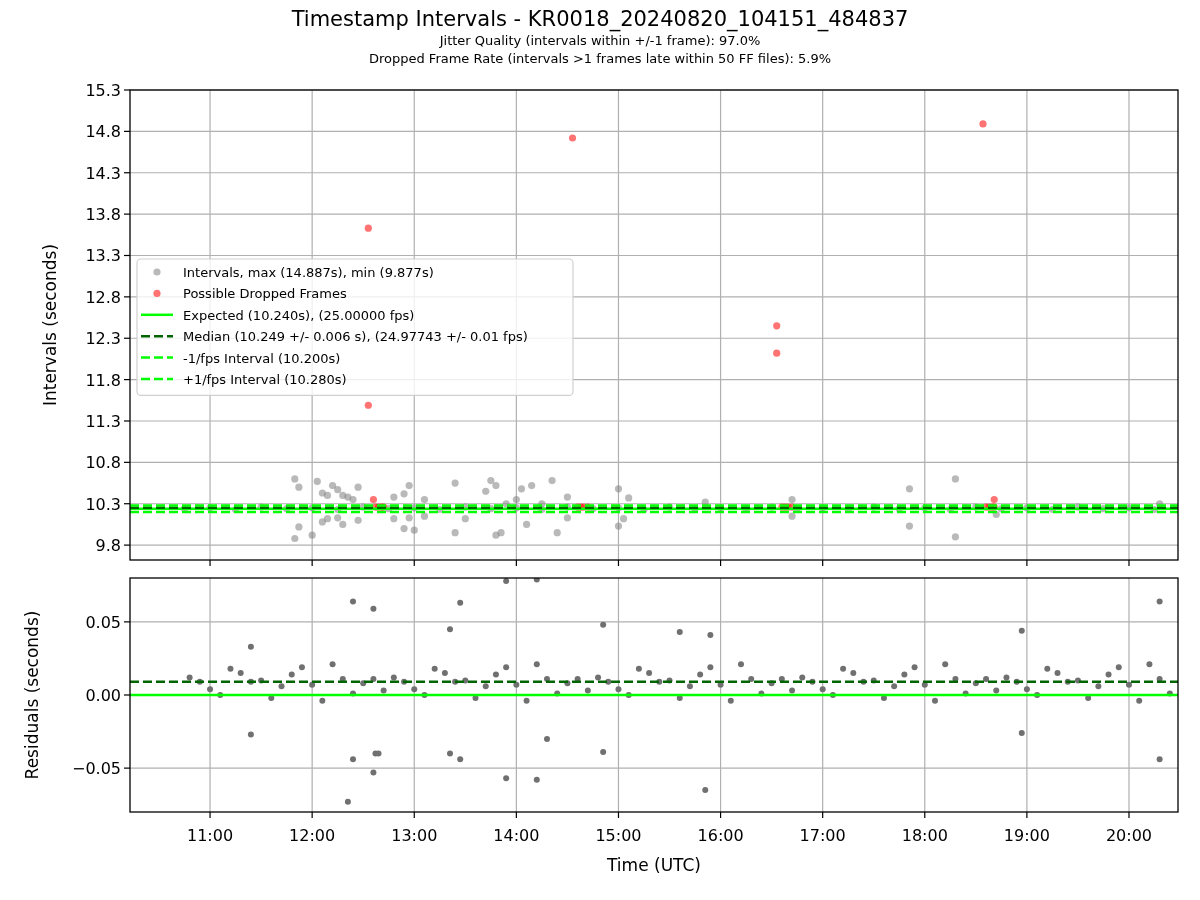 The height and width of the screenshot is (900, 1200). I want to click on y-tick-label: 12.3, so click(103, 339).